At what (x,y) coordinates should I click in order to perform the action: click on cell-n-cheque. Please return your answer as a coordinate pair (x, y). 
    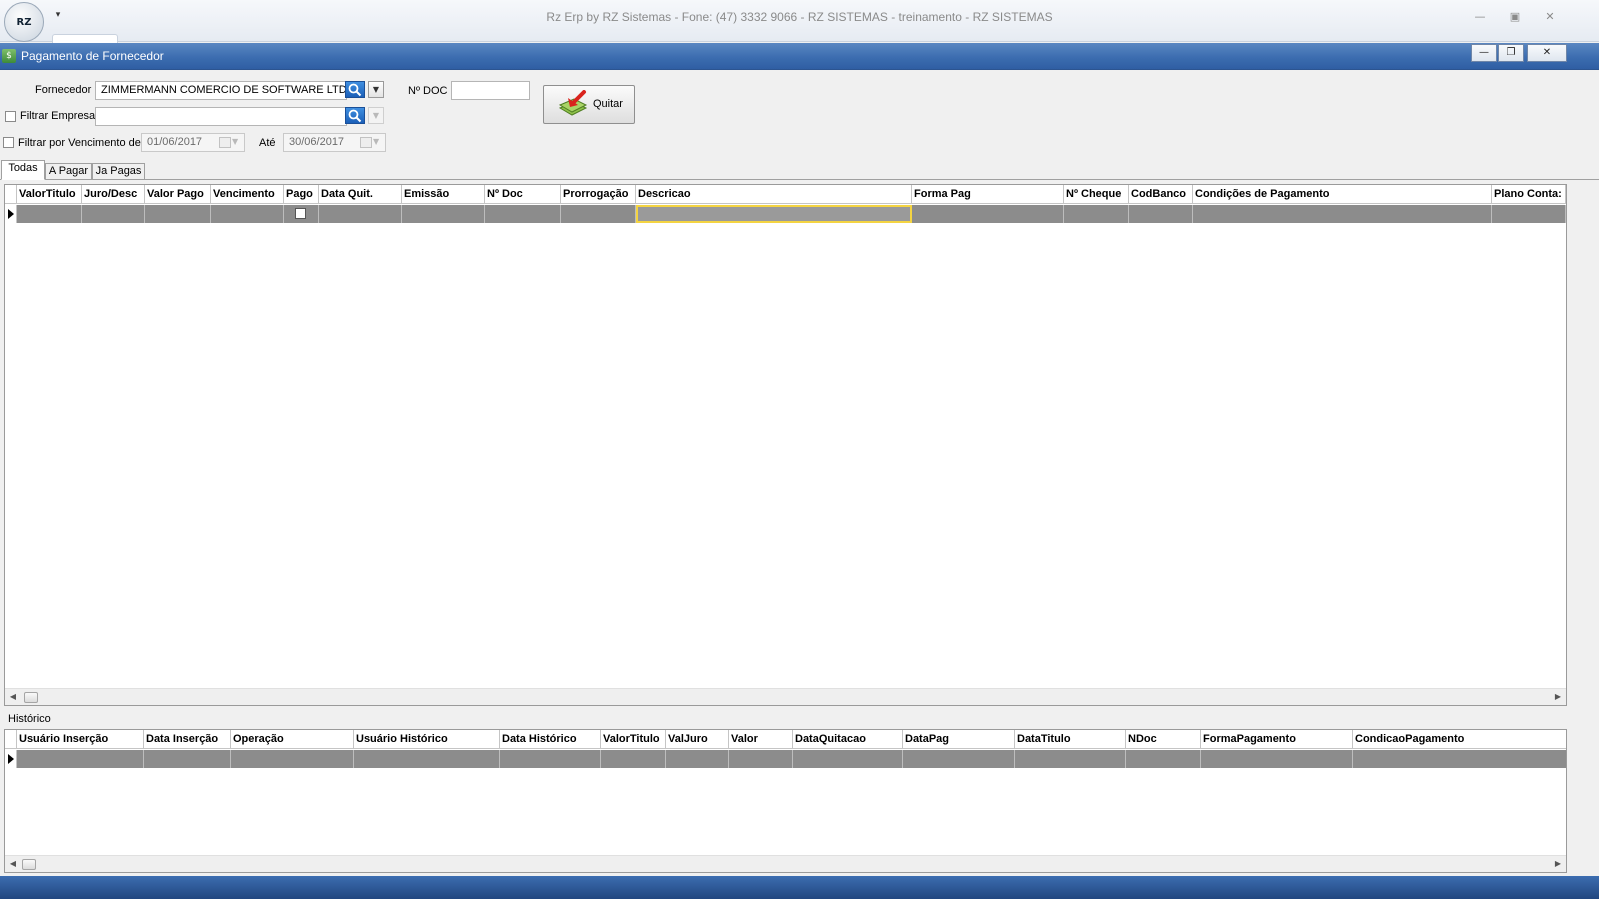
    Looking at the image, I should click on (1096, 214).